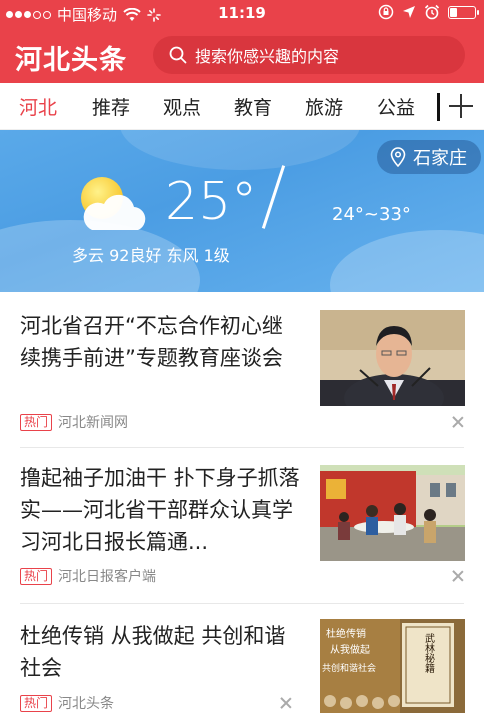  I want to click on location-pin-icon, so click(398, 157).